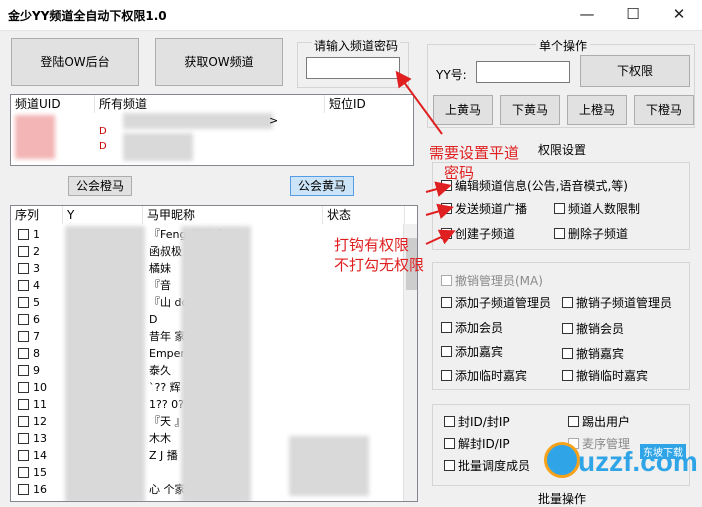 The width and height of the screenshot is (702, 507). I want to click on row-nick: D, so click(153, 319).